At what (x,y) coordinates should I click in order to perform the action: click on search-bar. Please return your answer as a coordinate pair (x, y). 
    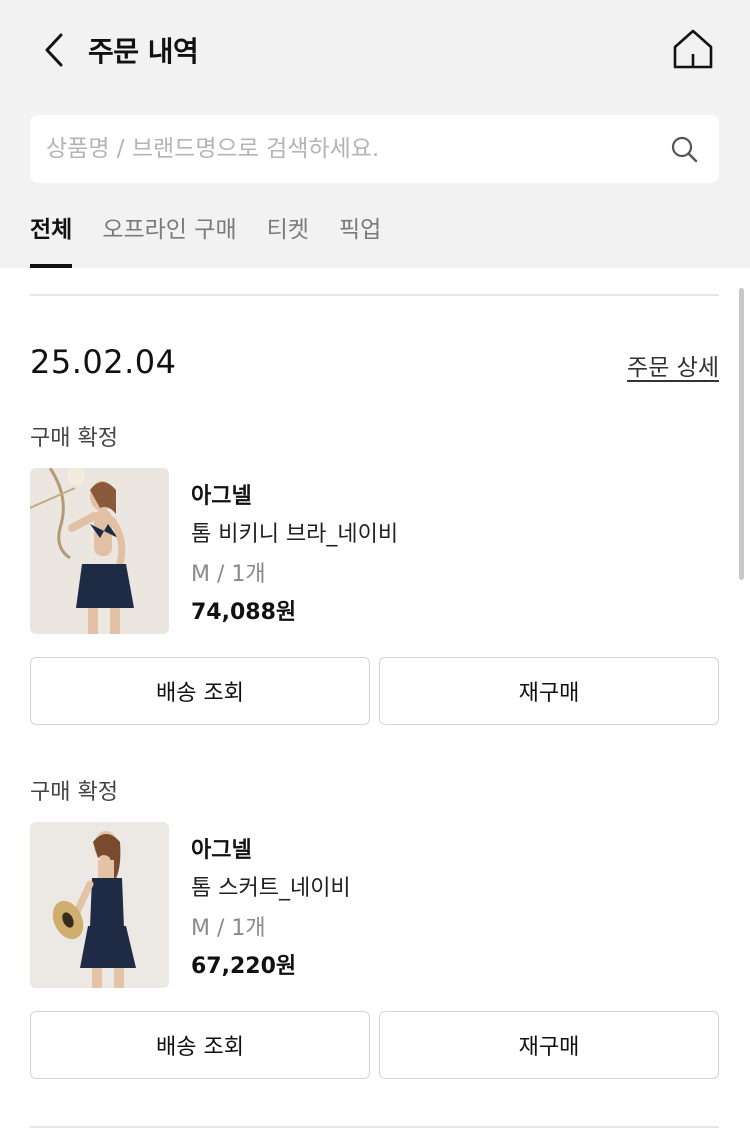
    Looking at the image, I should click on (374, 149).